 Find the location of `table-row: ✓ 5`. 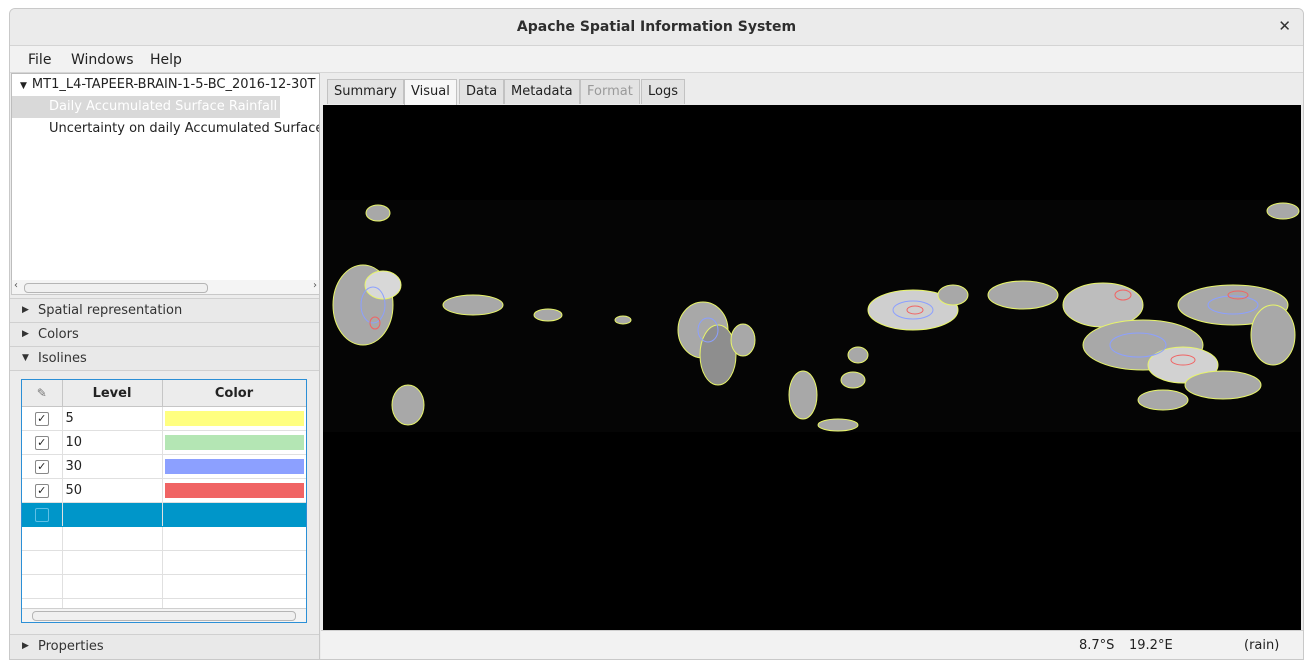

table-row: ✓ 5 is located at coordinates (164, 418).